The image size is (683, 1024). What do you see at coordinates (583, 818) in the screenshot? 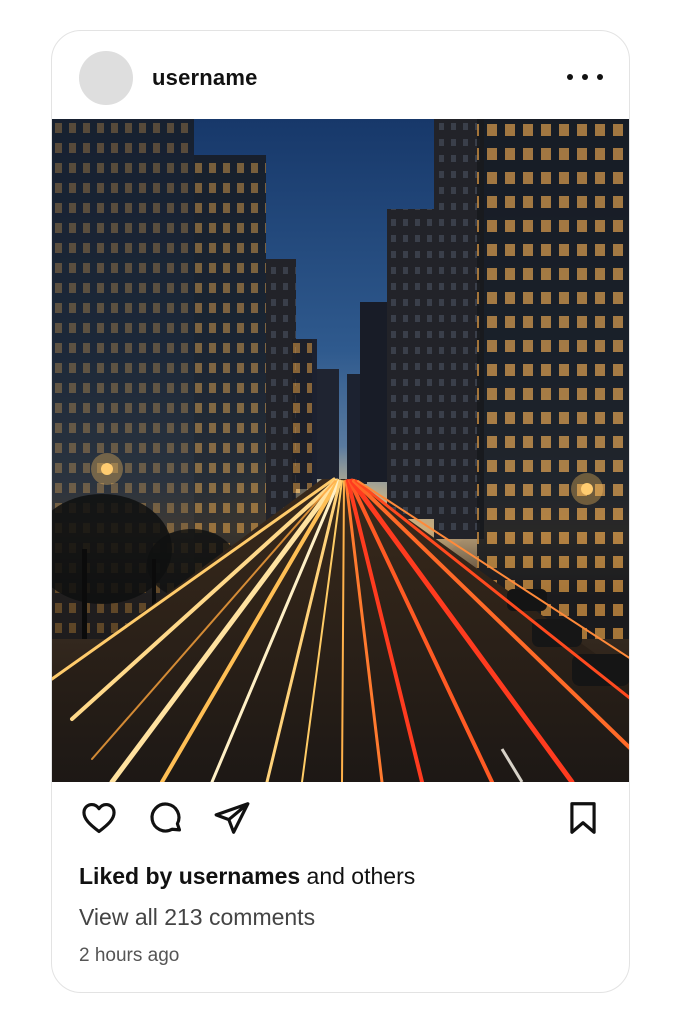
I see `bookmark-icon` at bounding box center [583, 818].